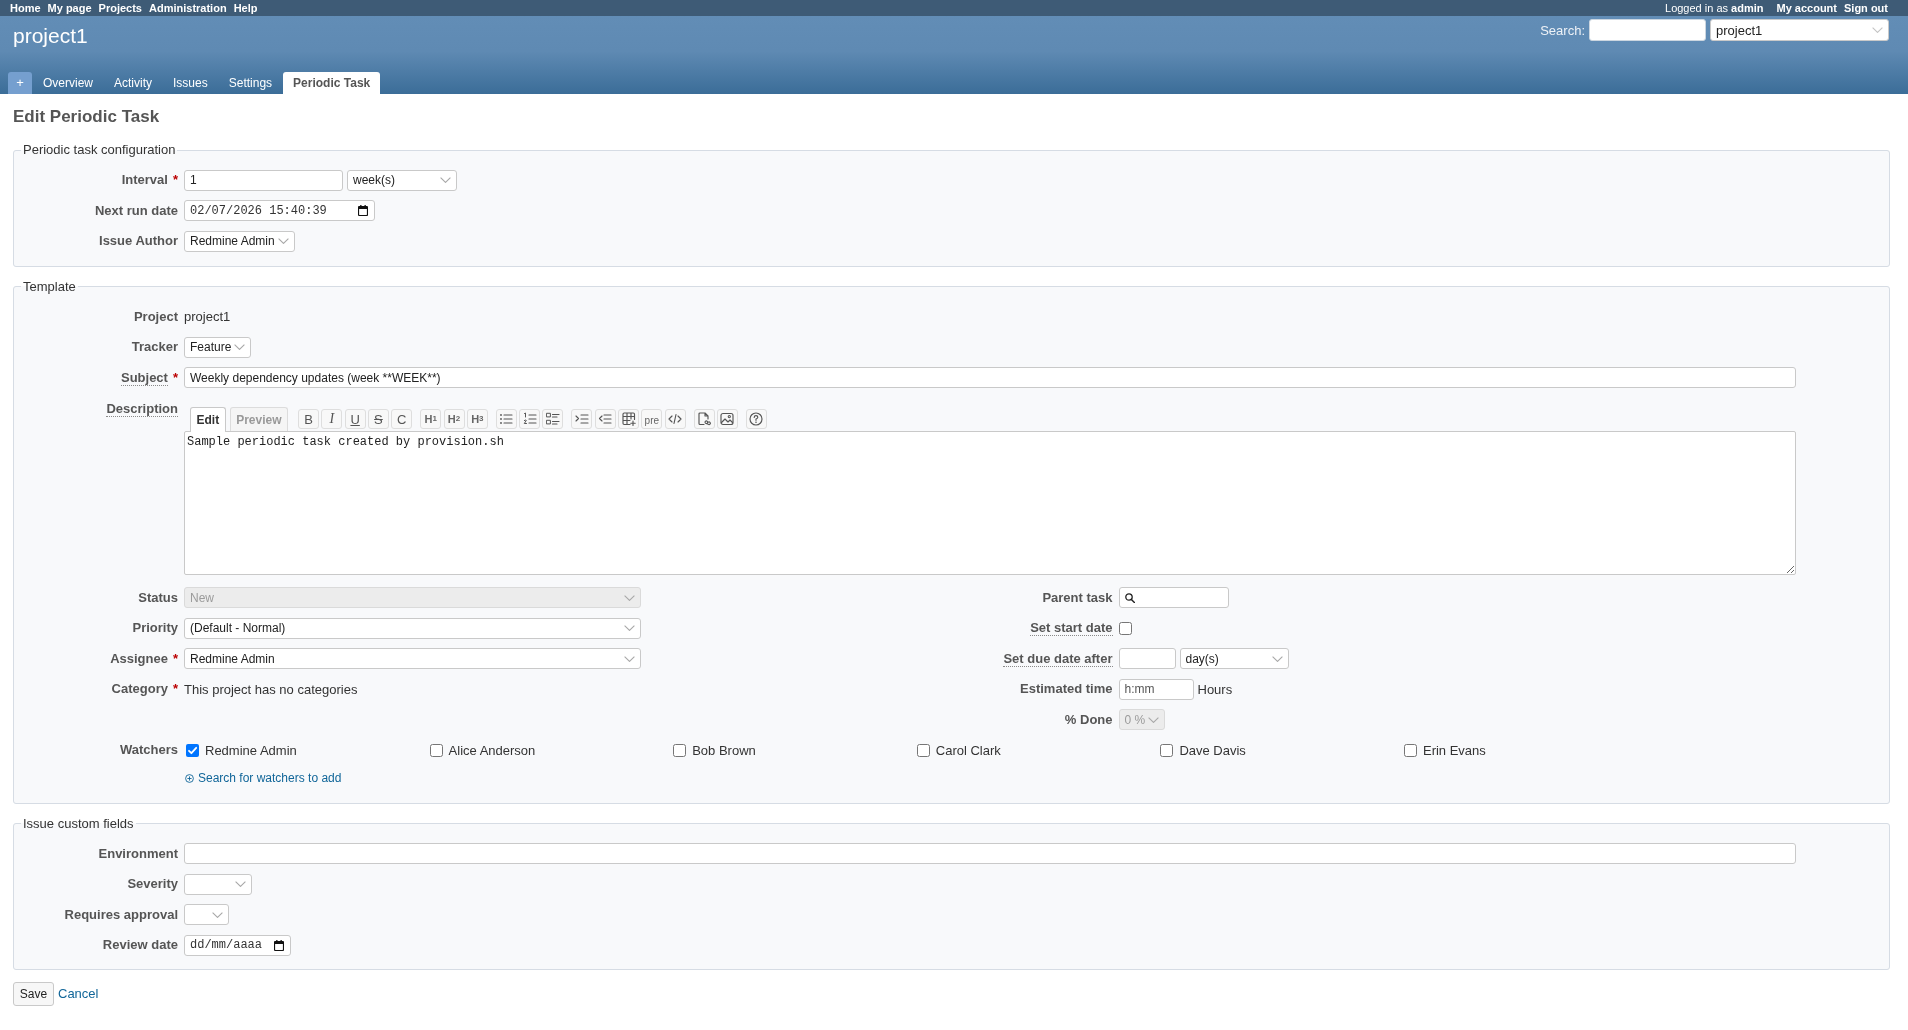 The height and width of the screenshot is (1030, 1908). I want to click on cancel-link: Cancel, so click(78, 993).